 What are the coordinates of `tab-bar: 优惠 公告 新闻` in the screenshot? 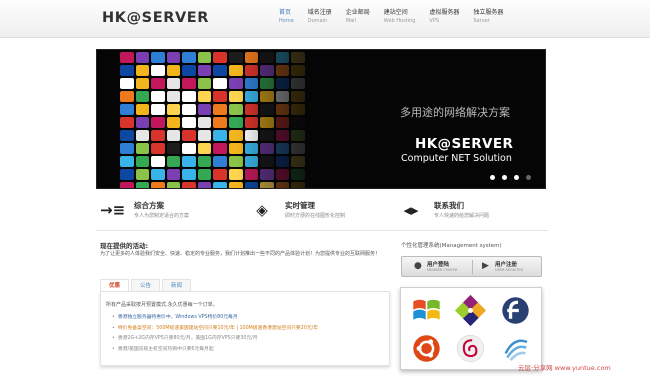 It's located at (146, 285).